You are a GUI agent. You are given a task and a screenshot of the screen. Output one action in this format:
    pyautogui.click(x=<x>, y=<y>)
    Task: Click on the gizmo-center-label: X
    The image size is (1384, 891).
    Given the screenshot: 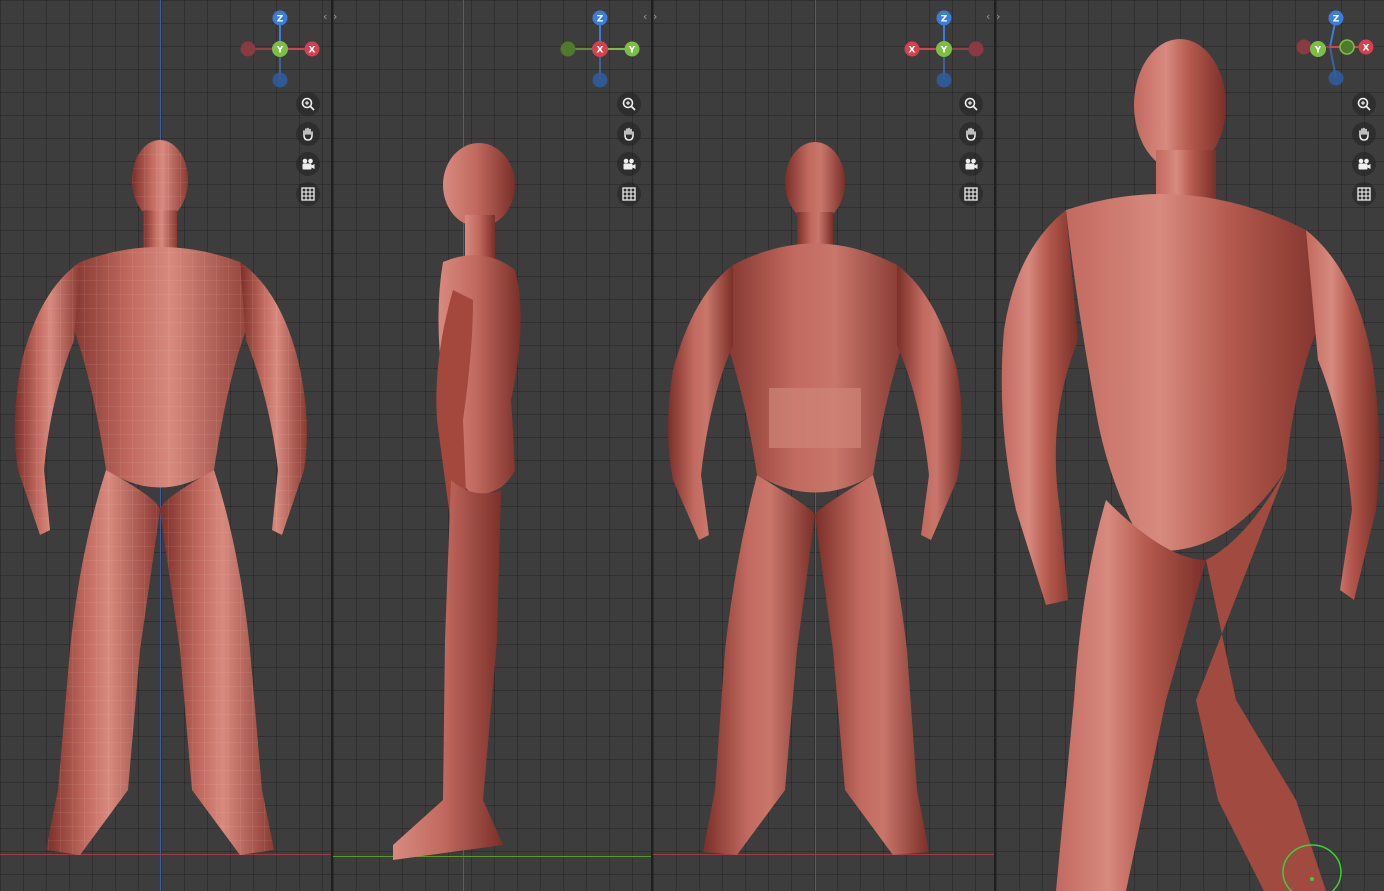 What is the action you would take?
    pyautogui.click(x=600, y=51)
    